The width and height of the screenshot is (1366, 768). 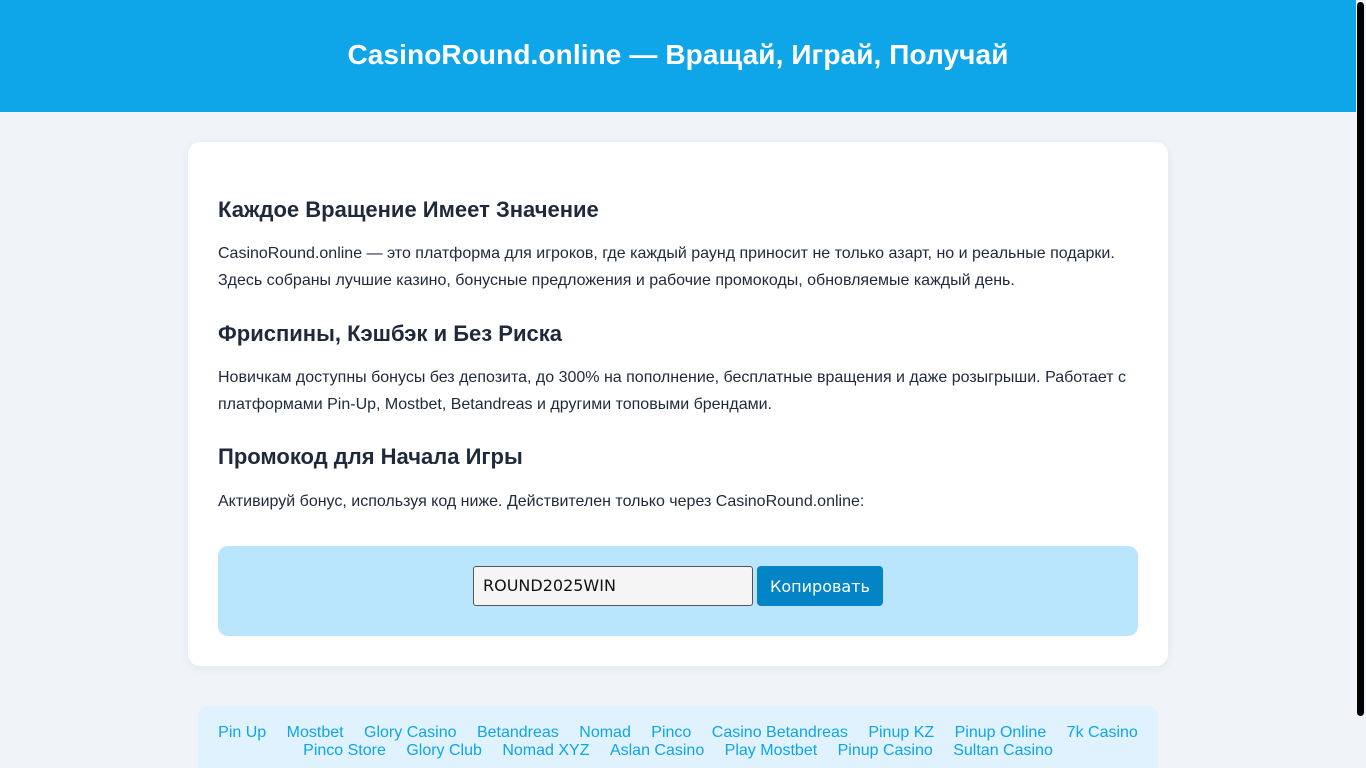 What do you see at coordinates (1003, 750) in the screenshot?
I see `footer-link-sultan-casino: Sultan Casino` at bounding box center [1003, 750].